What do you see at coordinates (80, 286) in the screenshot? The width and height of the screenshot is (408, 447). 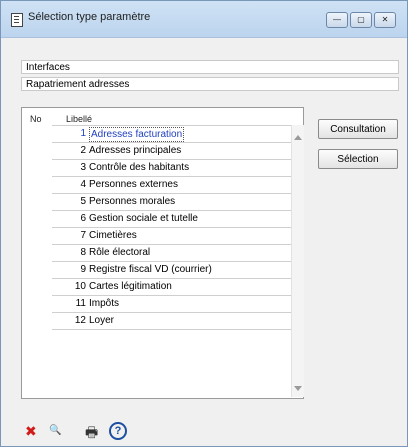 I see `list-item-number: 10` at bounding box center [80, 286].